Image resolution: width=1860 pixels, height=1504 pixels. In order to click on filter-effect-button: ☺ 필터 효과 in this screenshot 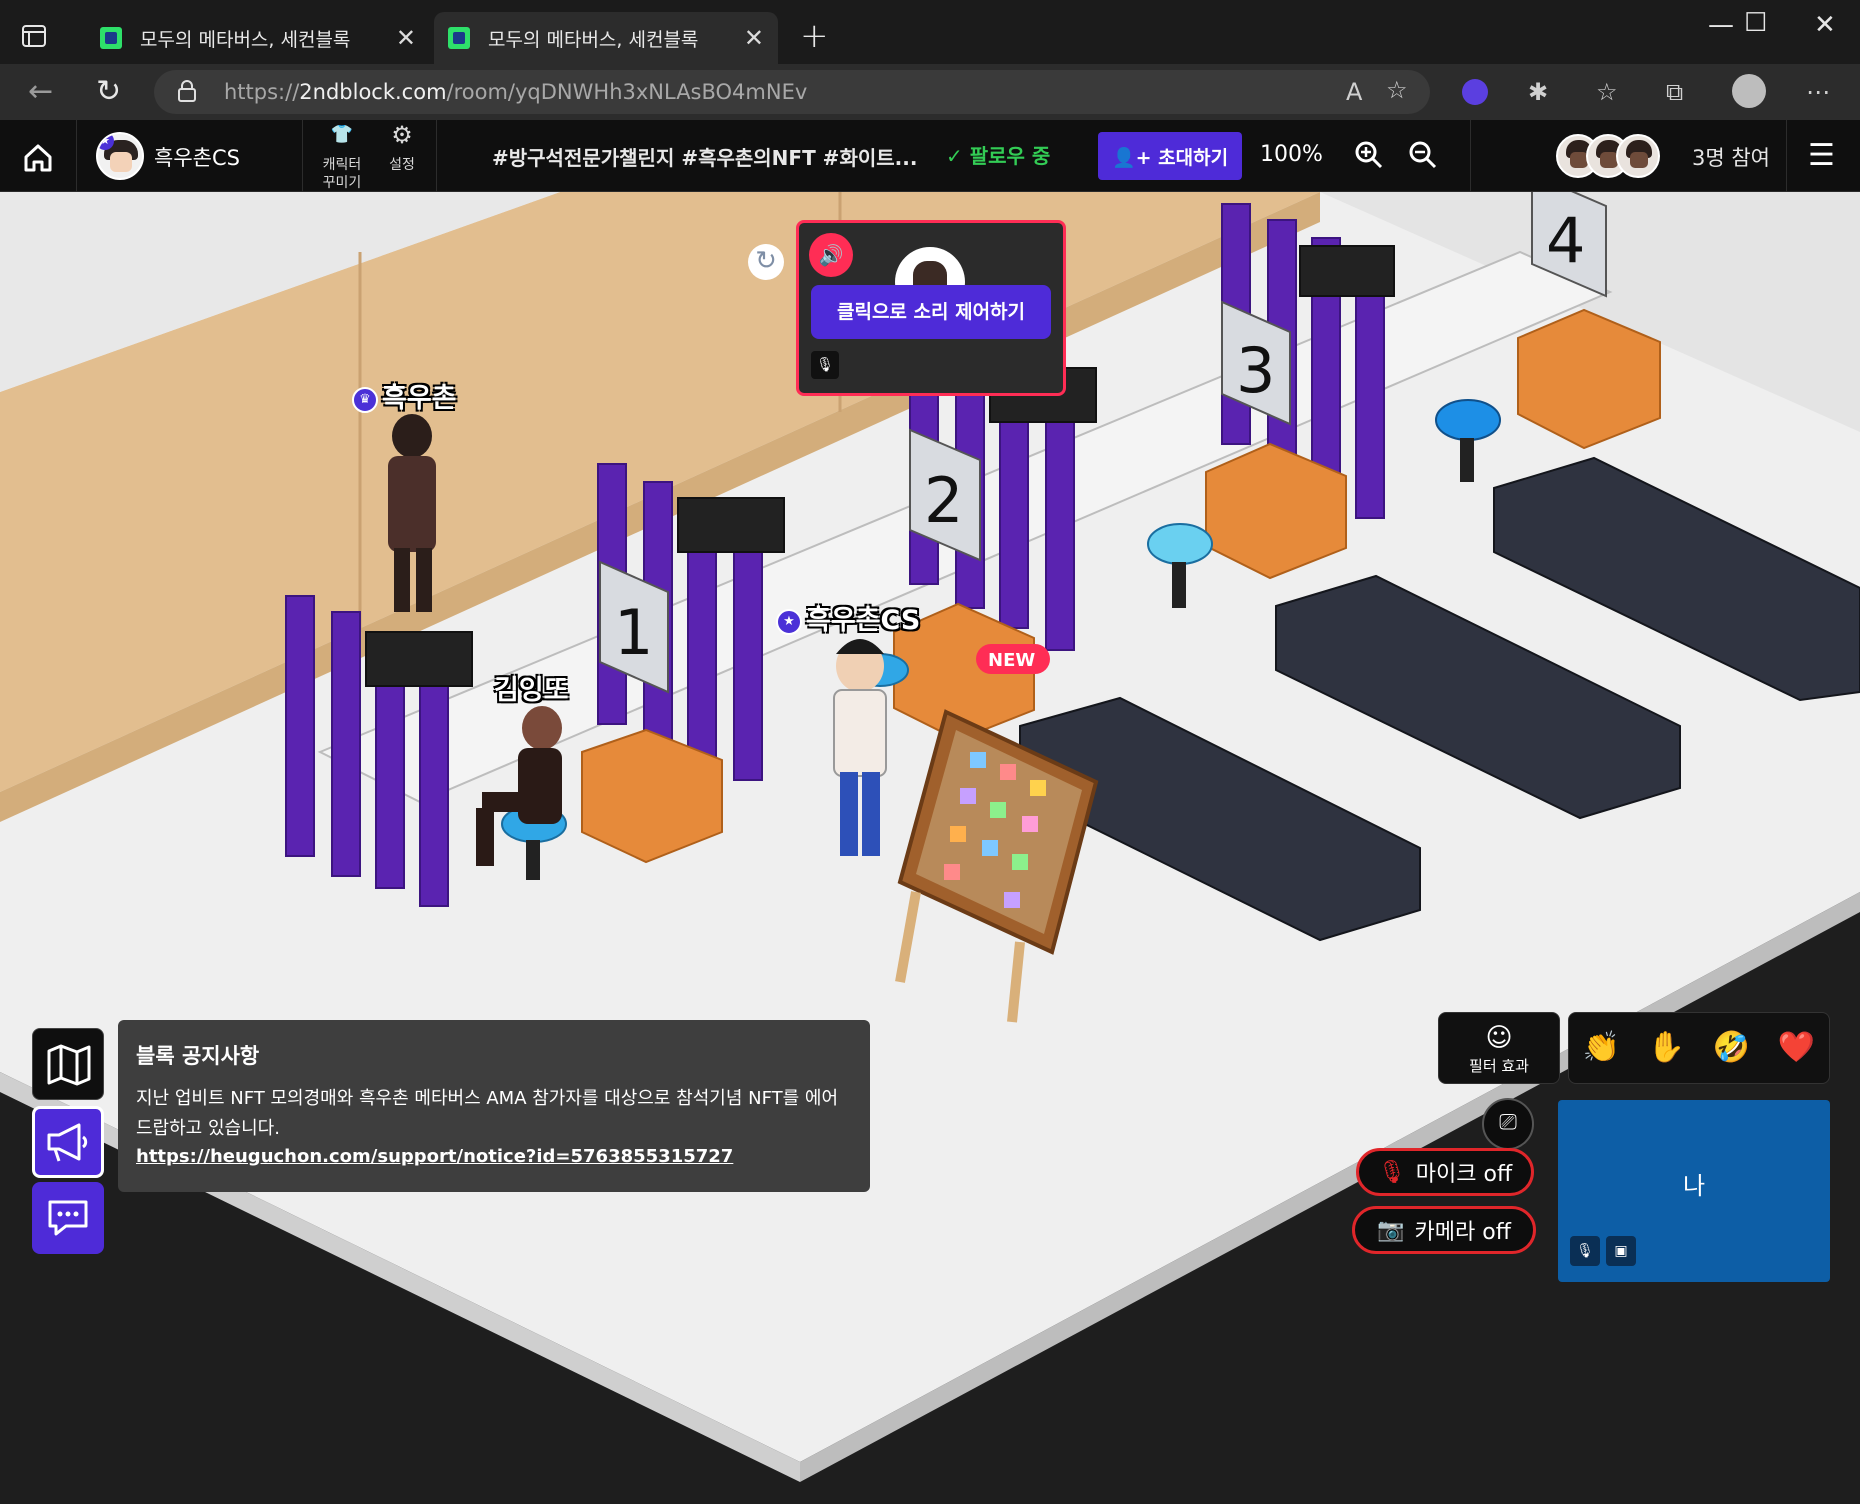, I will do `click(1499, 1048)`.